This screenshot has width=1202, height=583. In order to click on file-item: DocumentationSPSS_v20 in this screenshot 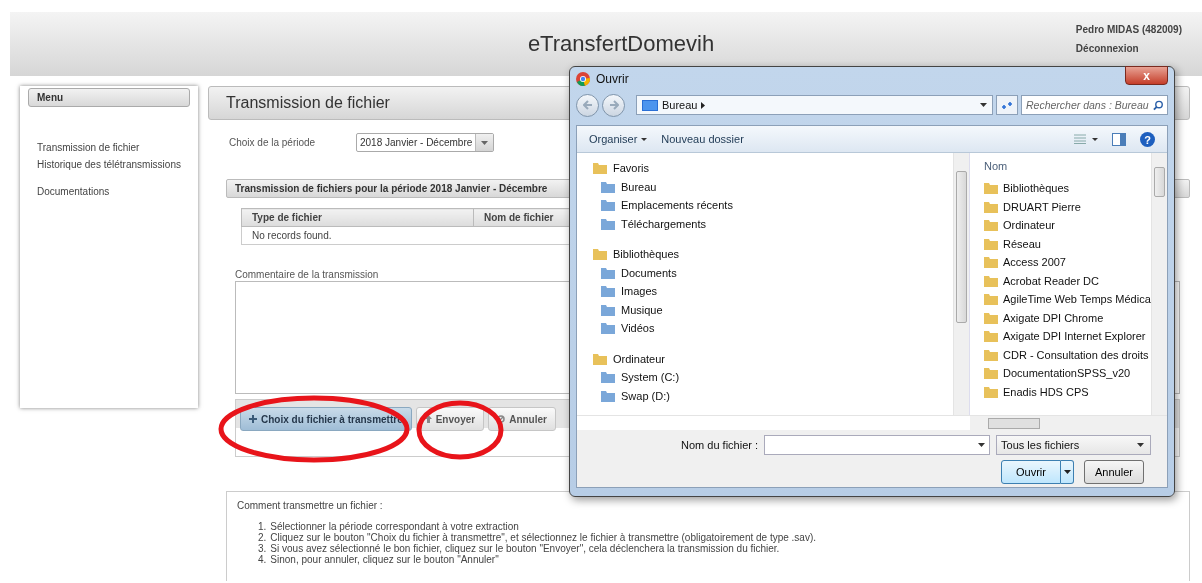, I will do `click(1067, 373)`.